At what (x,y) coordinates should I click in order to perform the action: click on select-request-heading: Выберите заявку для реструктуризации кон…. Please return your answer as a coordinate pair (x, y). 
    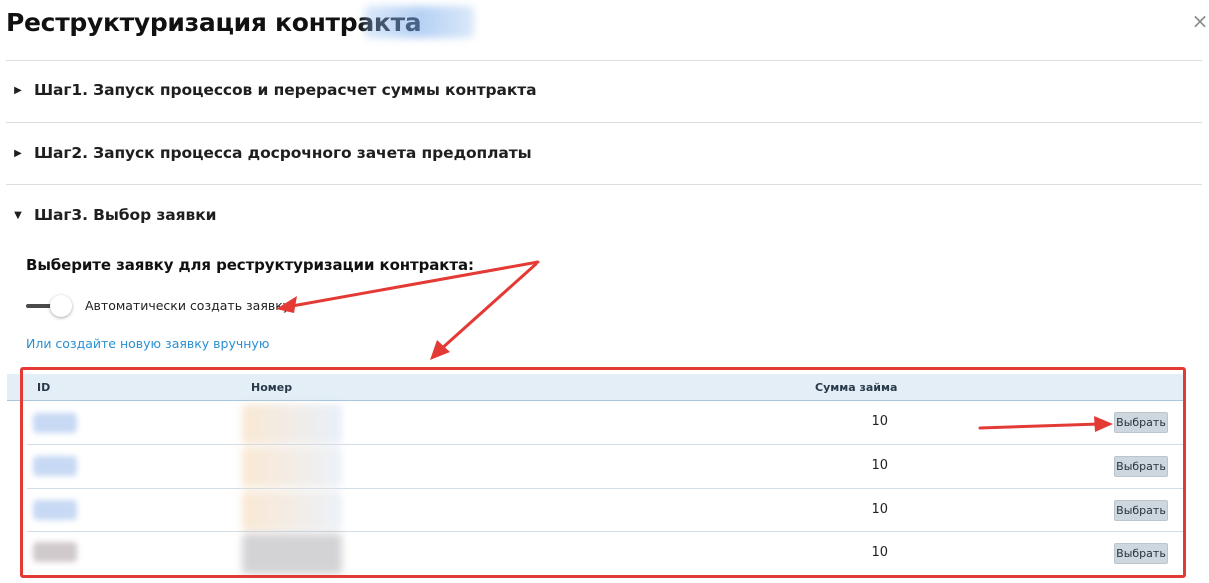
    Looking at the image, I should click on (250, 265).